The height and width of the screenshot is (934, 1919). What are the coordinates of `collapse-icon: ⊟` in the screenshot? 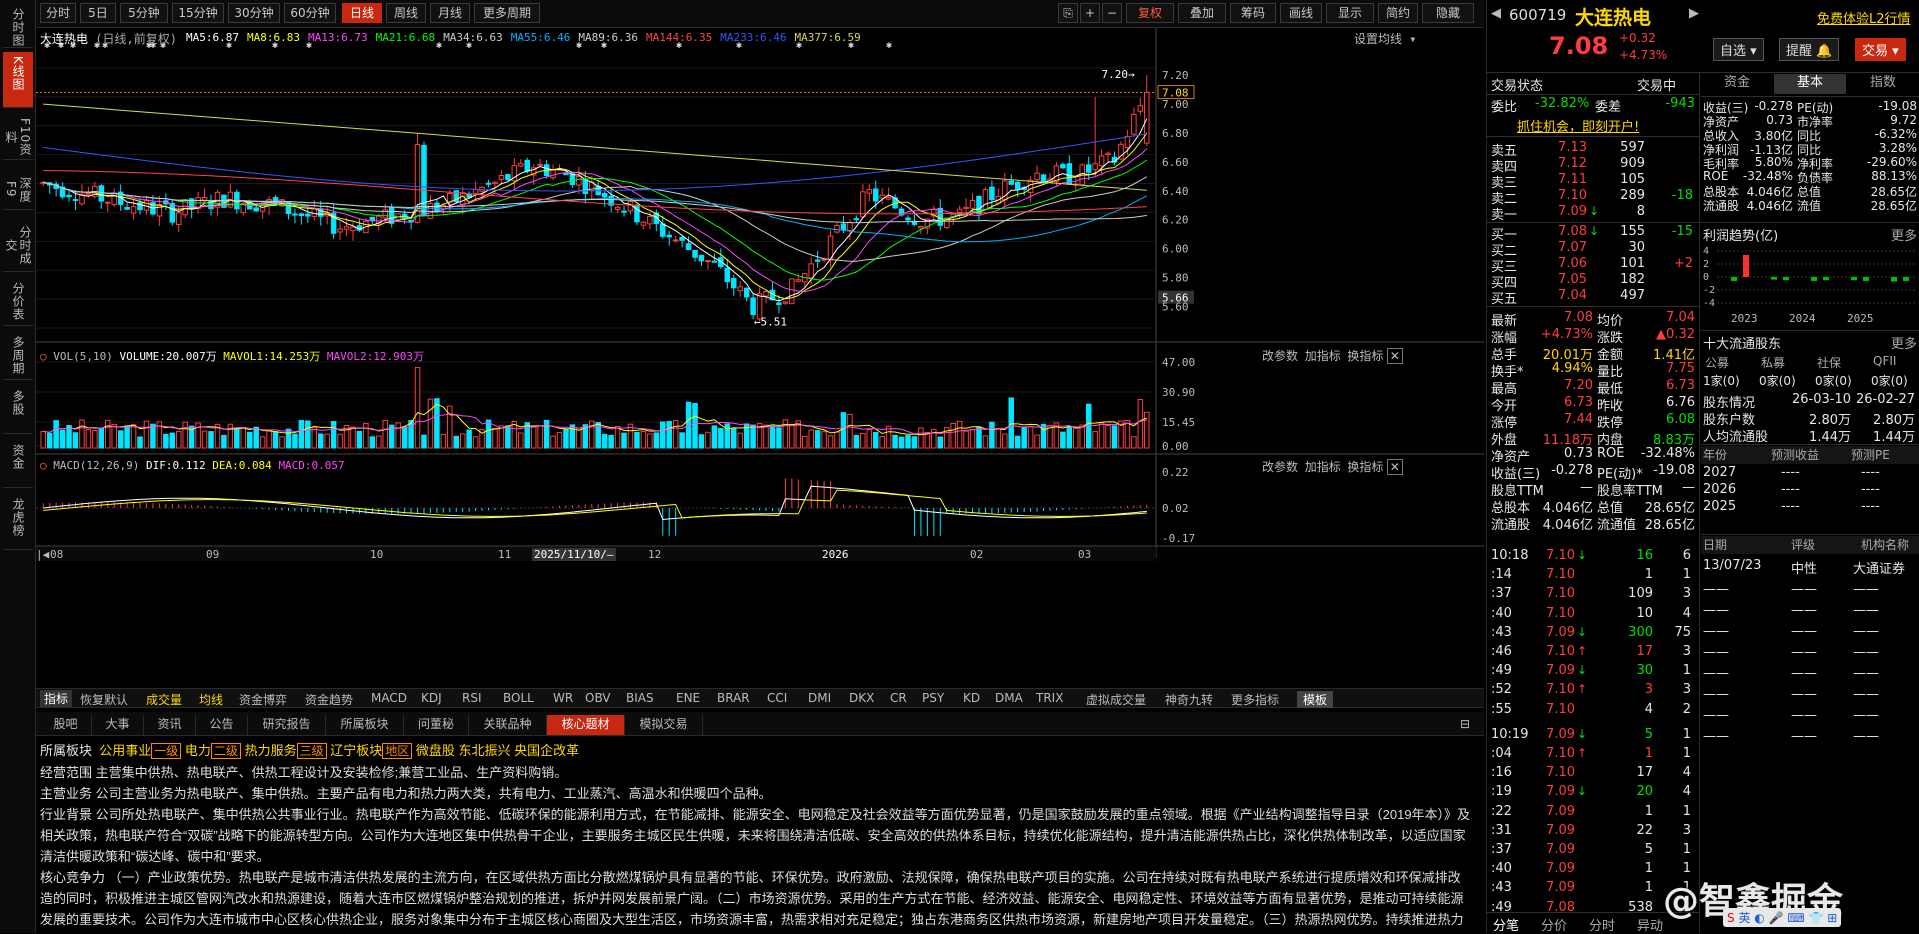 It's located at (1465, 725).